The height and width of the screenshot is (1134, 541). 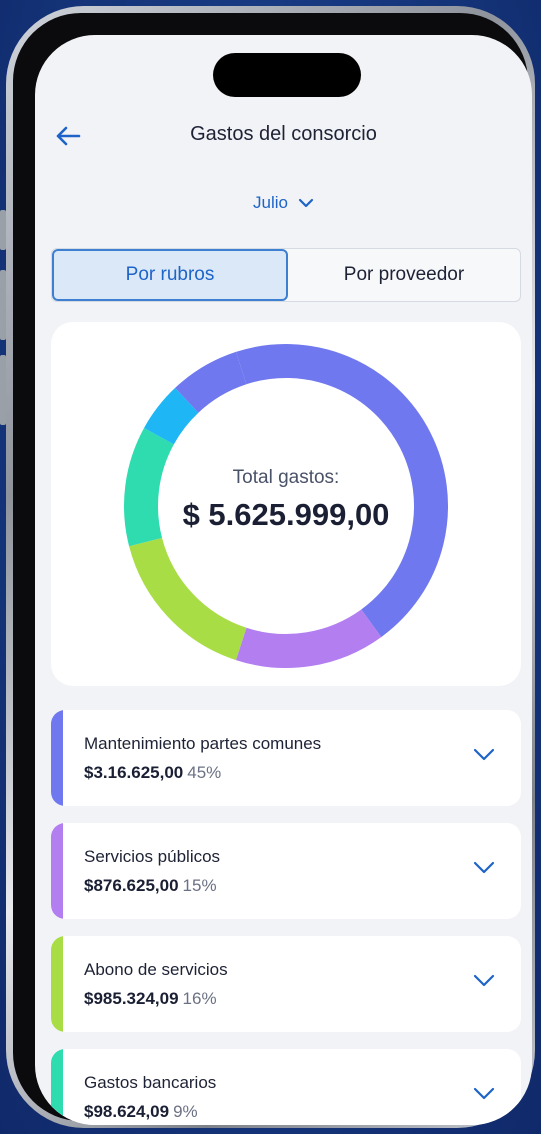 I want to click on header: Gastos del consorcio, so click(x=283, y=135).